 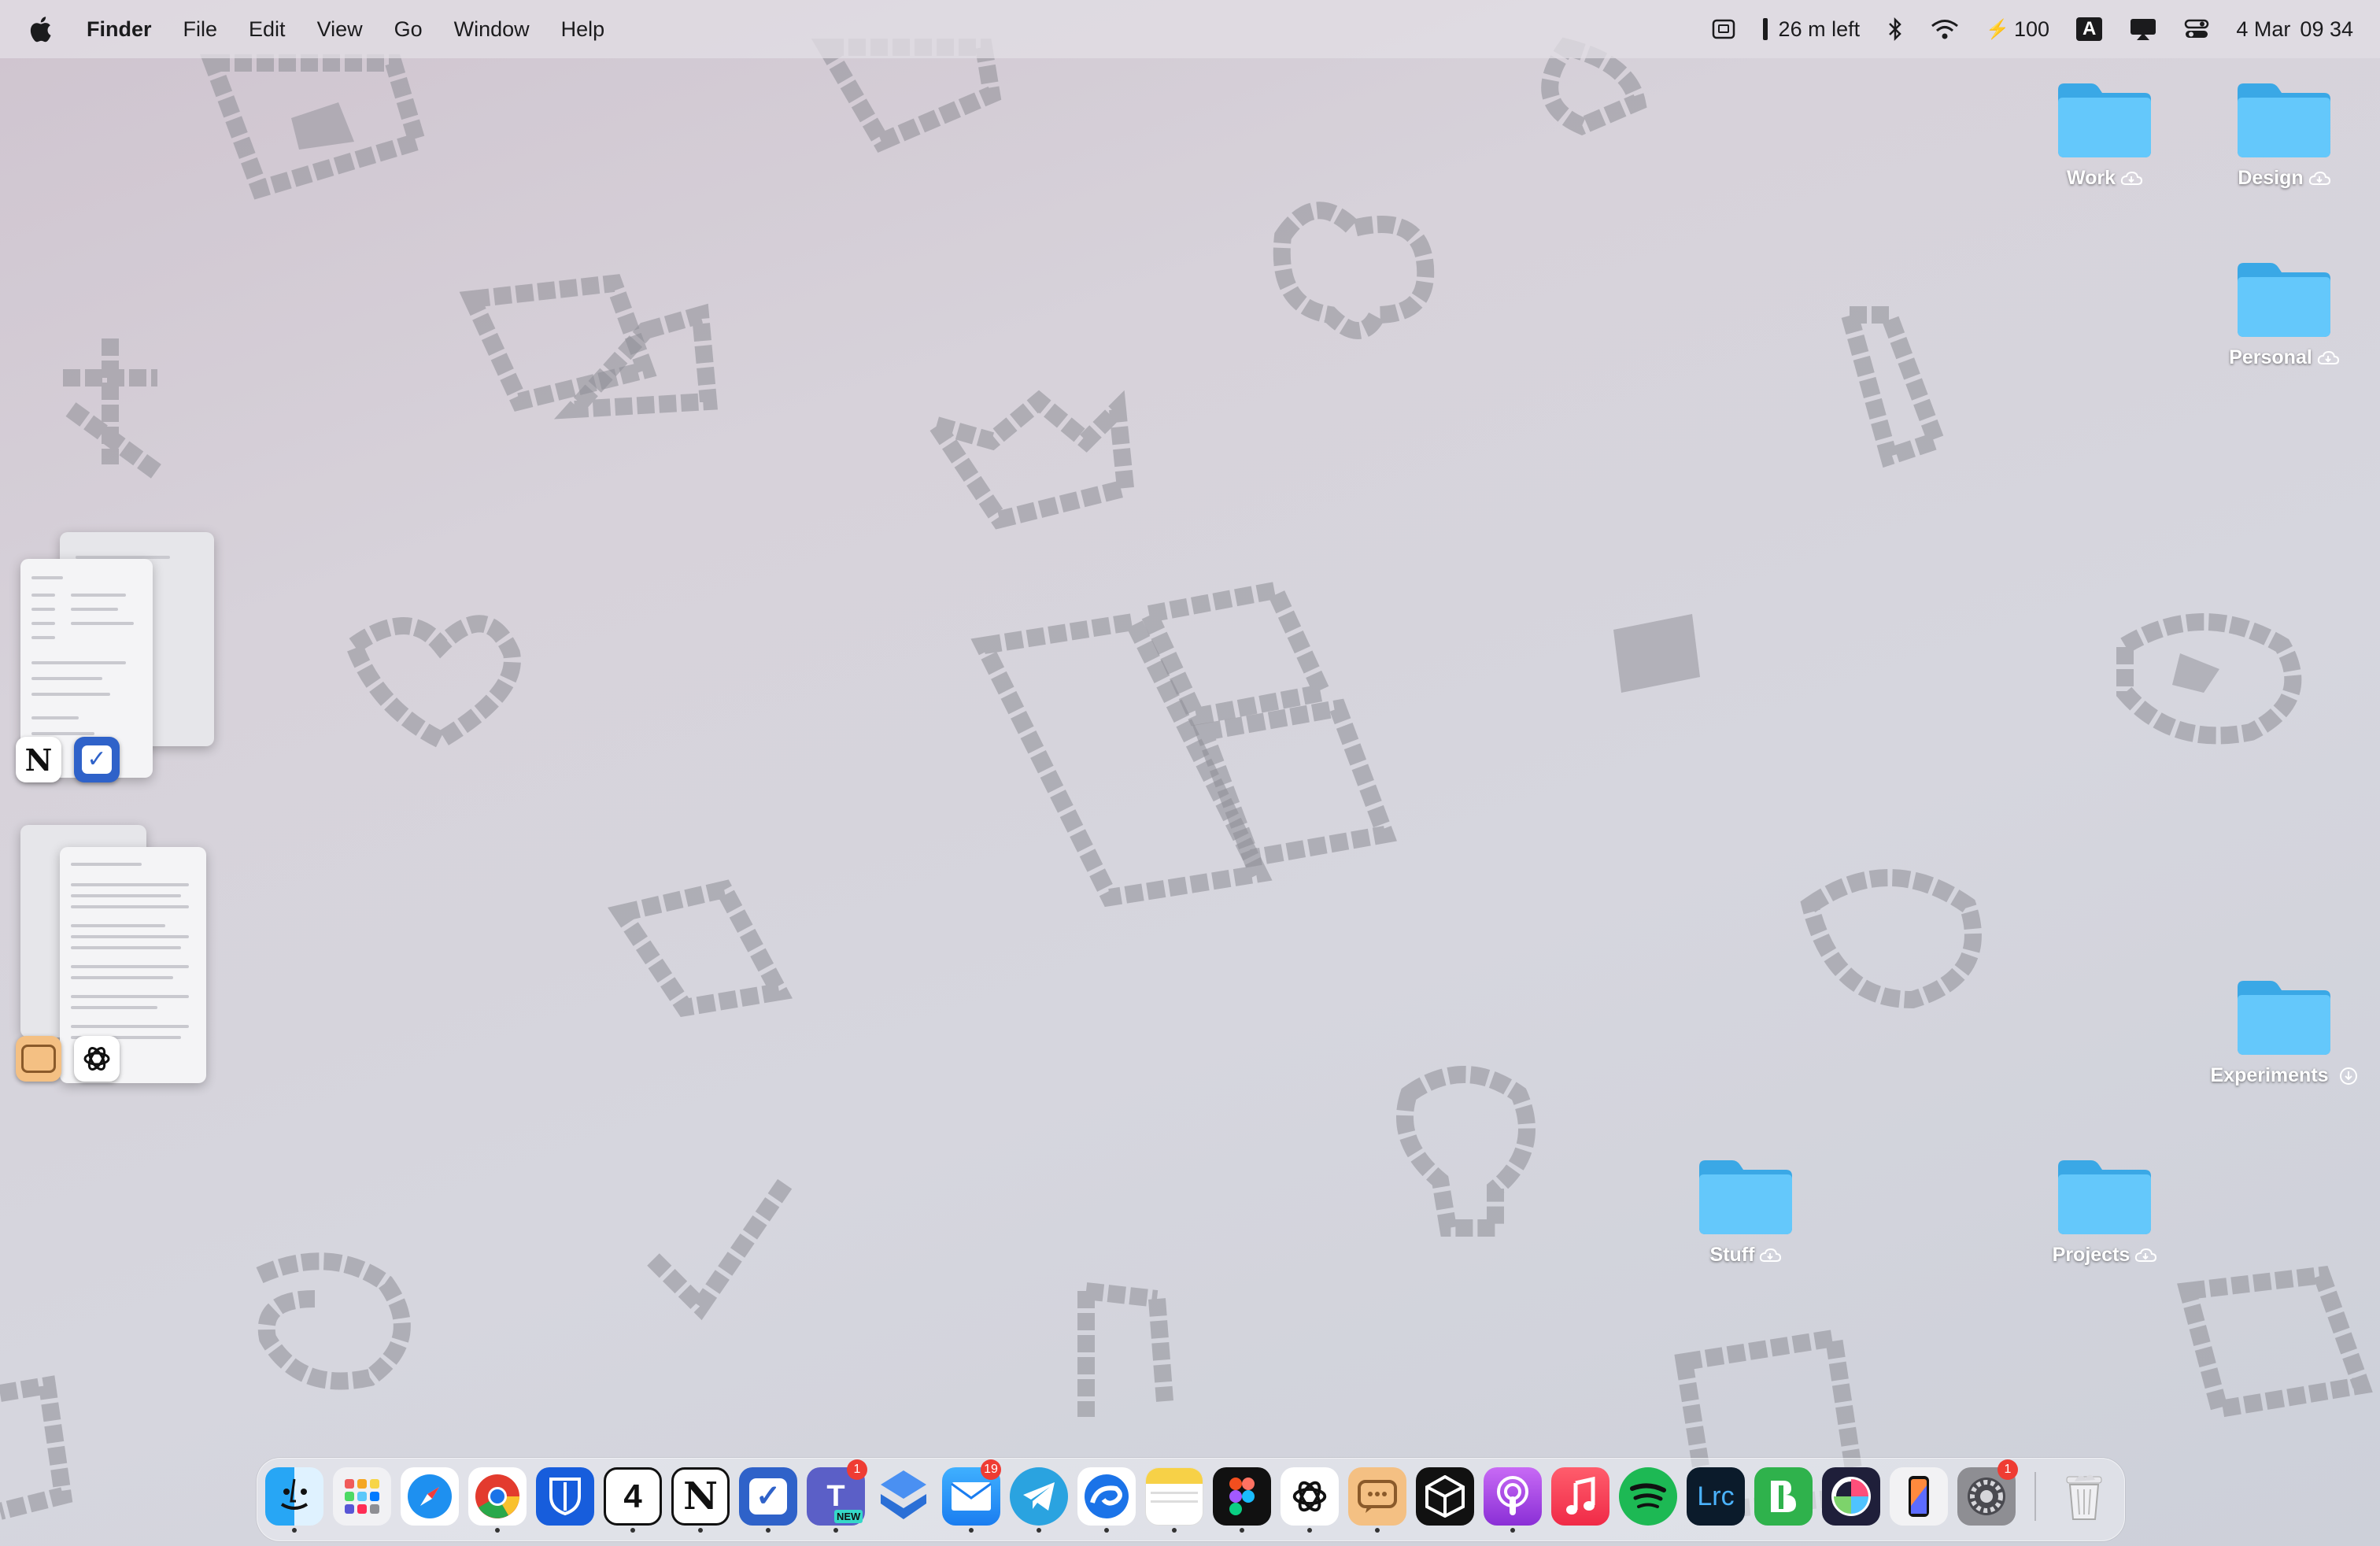 What do you see at coordinates (498, 1496) in the screenshot?
I see `chrome-icon` at bounding box center [498, 1496].